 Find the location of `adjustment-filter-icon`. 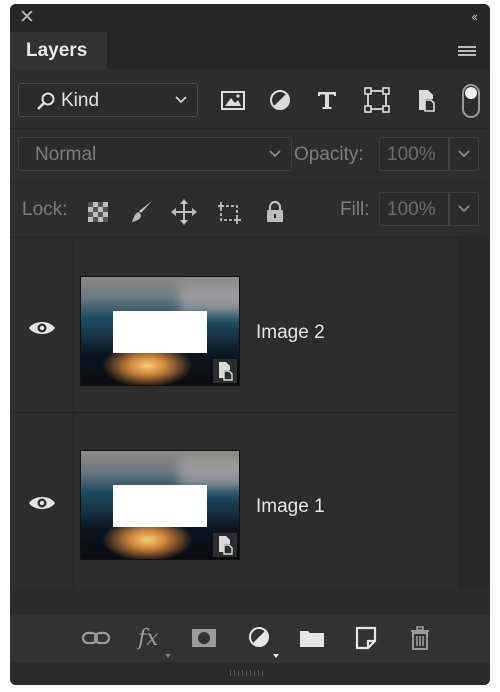

adjustment-filter-icon is located at coordinates (280, 100).